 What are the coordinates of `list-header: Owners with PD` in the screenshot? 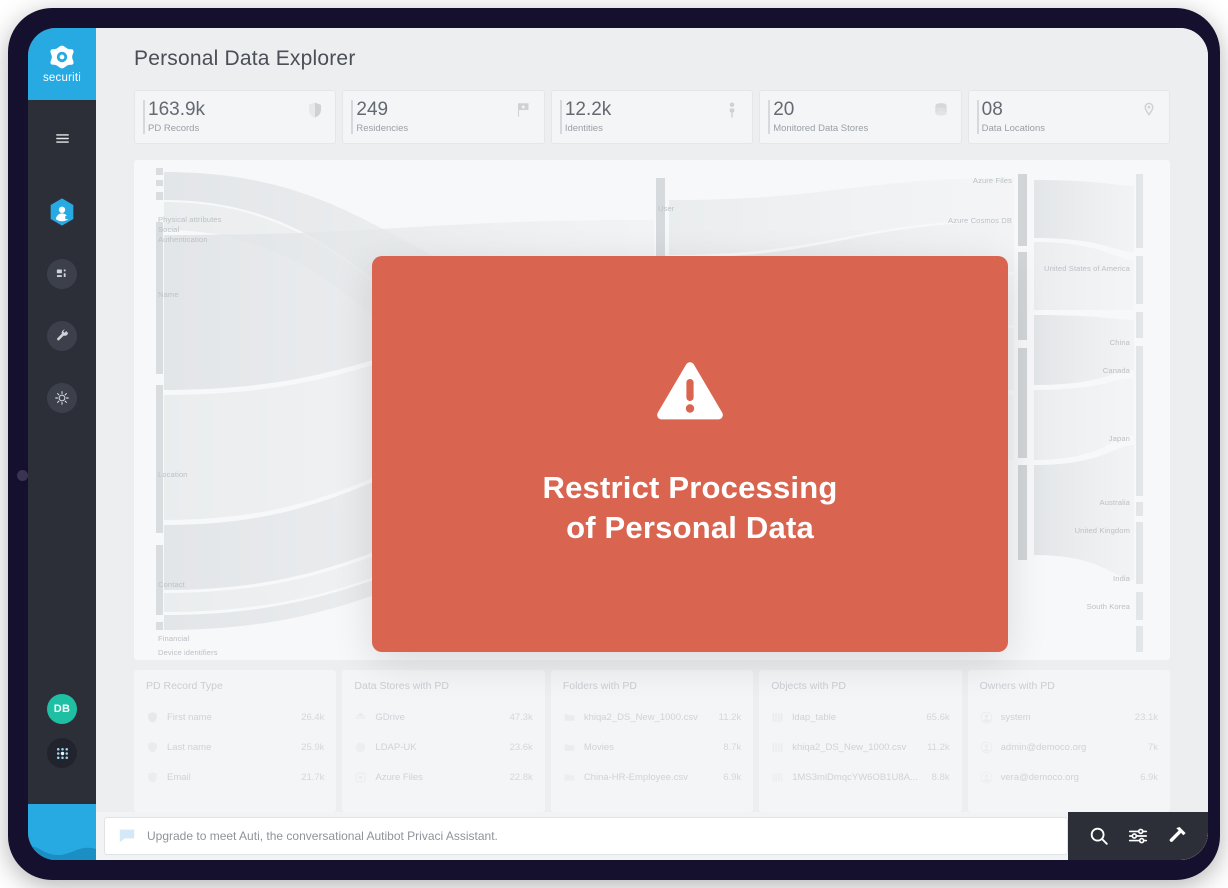 It's located at (1017, 686).